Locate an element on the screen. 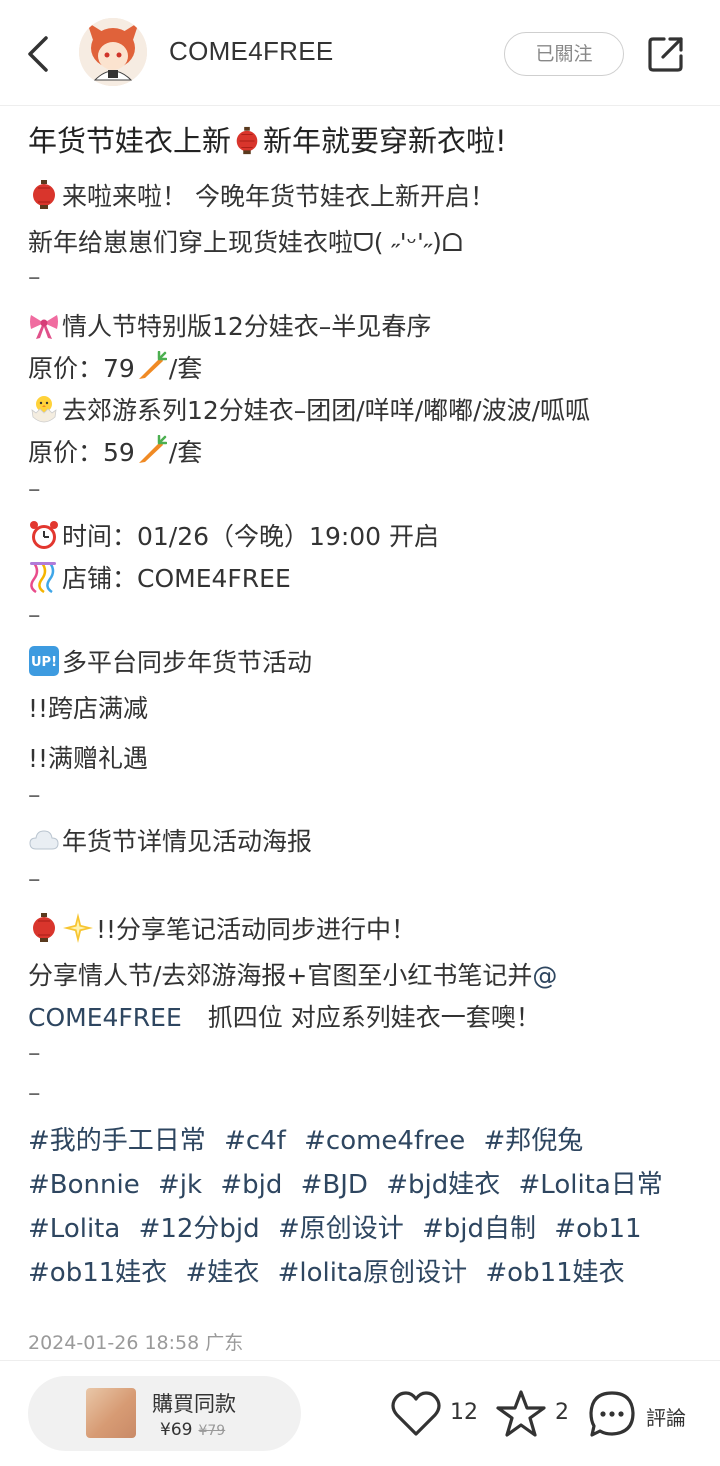 This screenshot has width=720, height=1466. line-text: 店铺：COME4FREE is located at coordinates (176, 578).